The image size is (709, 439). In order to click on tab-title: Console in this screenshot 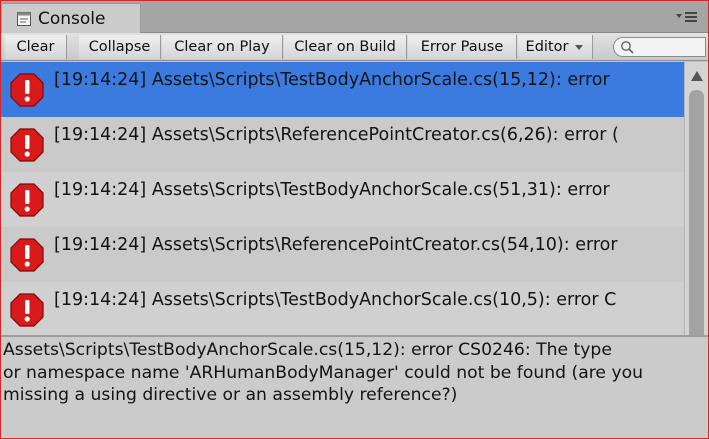, I will do `click(72, 18)`.